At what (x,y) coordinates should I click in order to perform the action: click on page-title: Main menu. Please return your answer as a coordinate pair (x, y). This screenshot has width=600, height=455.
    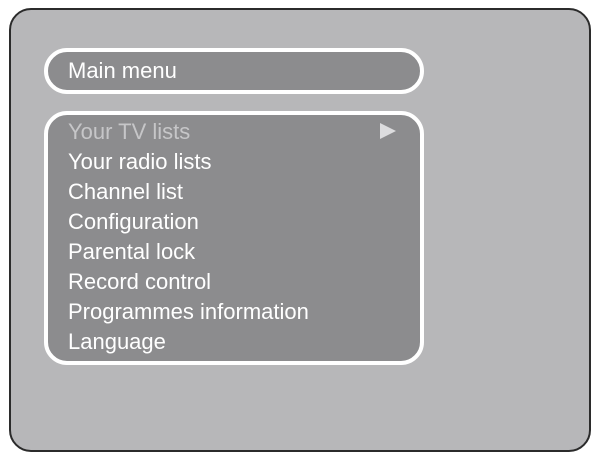
    Looking at the image, I should click on (122, 70).